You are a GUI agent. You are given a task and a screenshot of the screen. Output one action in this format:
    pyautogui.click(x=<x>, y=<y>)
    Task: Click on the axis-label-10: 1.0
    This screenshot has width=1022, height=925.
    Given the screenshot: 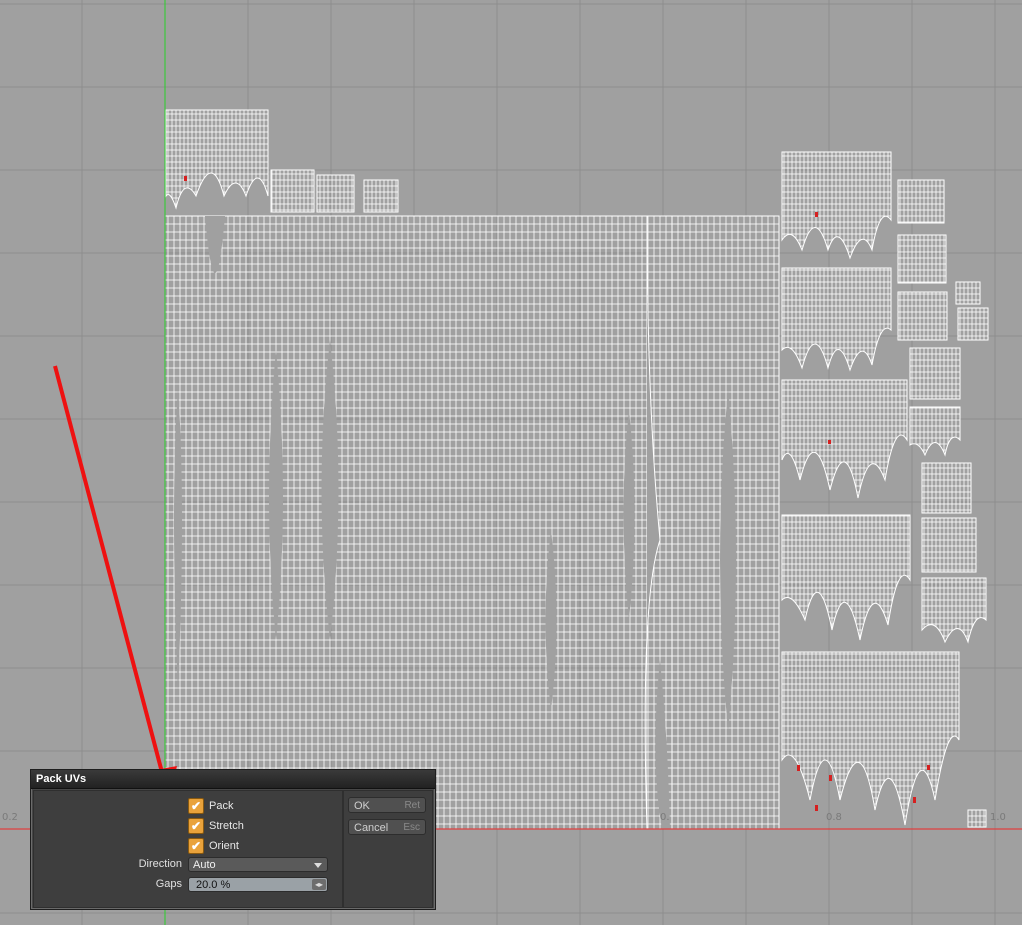 What is the action you would take?
    pyautogui.click(x=998, y=817)
    